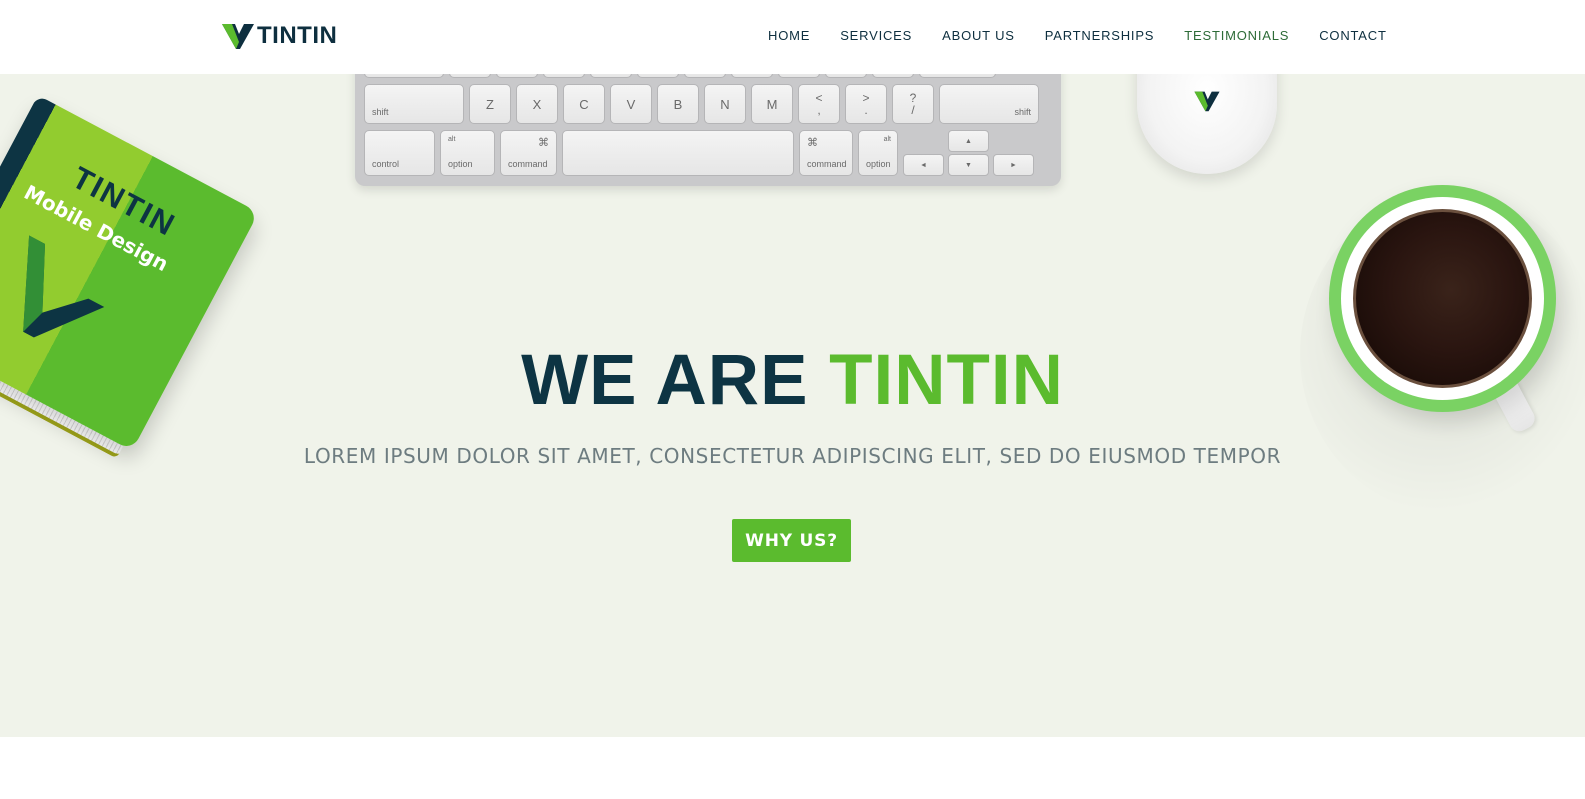  What do you see at coordinates (789, 35) in the screenshot?
I see `nav-item-home: HOME` at bounding box center [789, 35].